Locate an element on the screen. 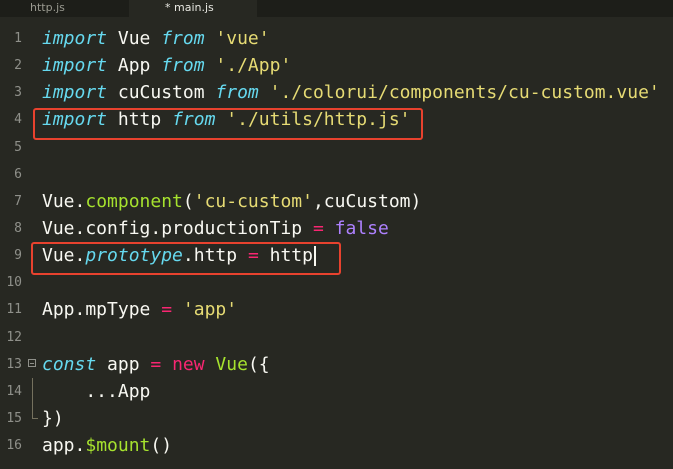  token: app. is located at coordinates (64, 446).